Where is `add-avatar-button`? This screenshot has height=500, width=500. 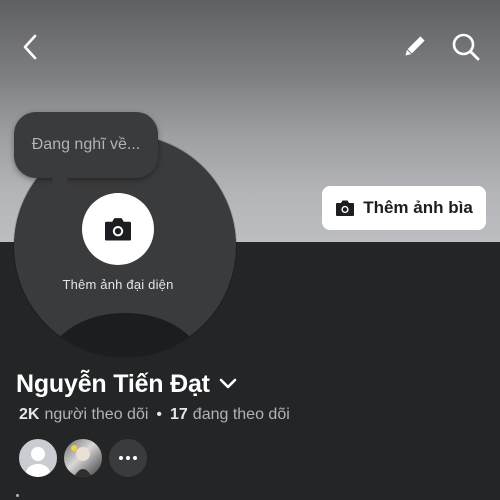
add-avatar-button is located at coordinates (118, 229).